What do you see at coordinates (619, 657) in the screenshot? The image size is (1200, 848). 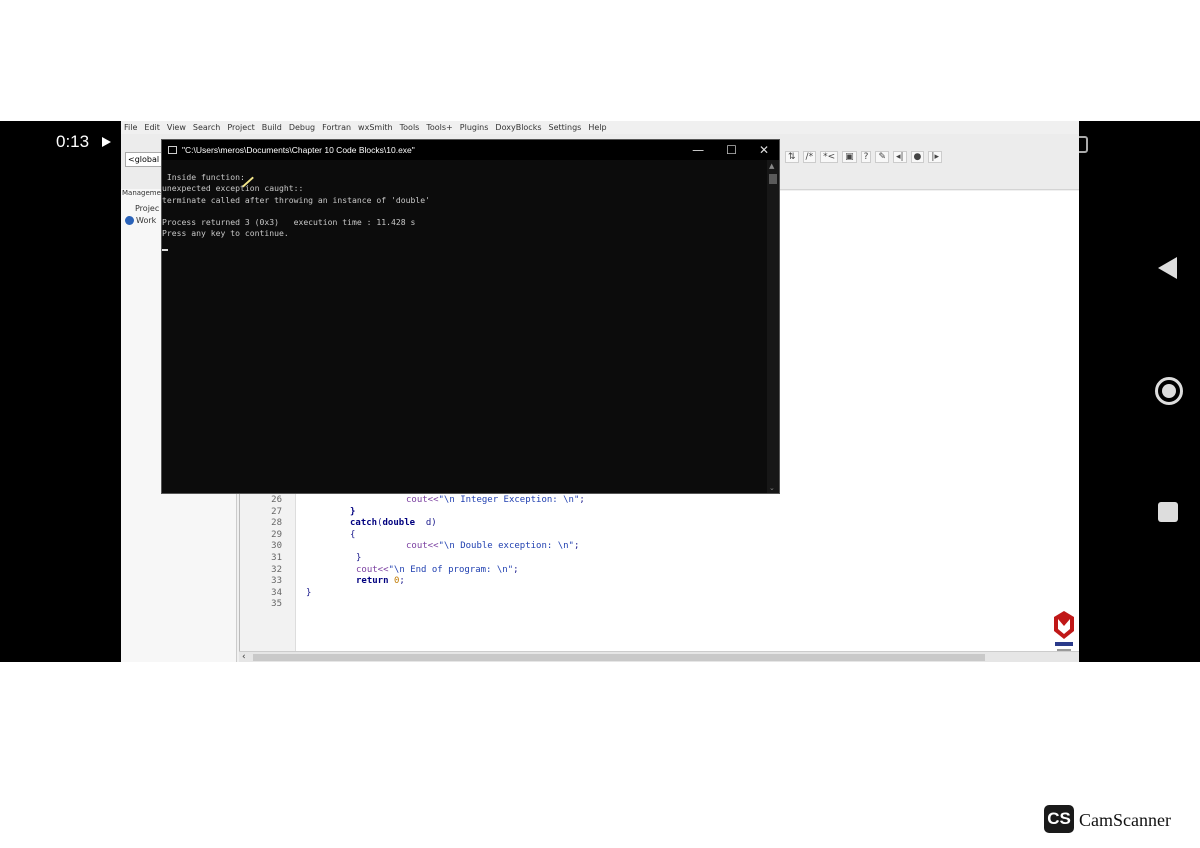 I see `scroll-thumb` at bounding box center [619, 657].